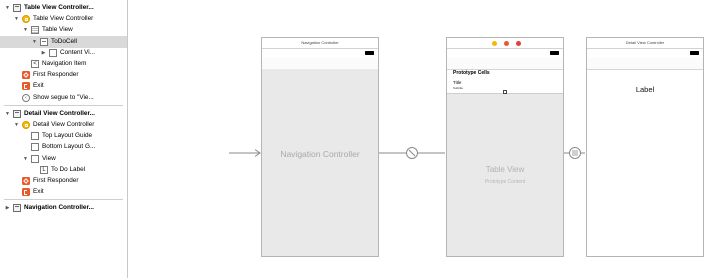 This screenshot has height=278, width=720. I want to click on outline-row: Top Layout Guide, so click(63, 136).